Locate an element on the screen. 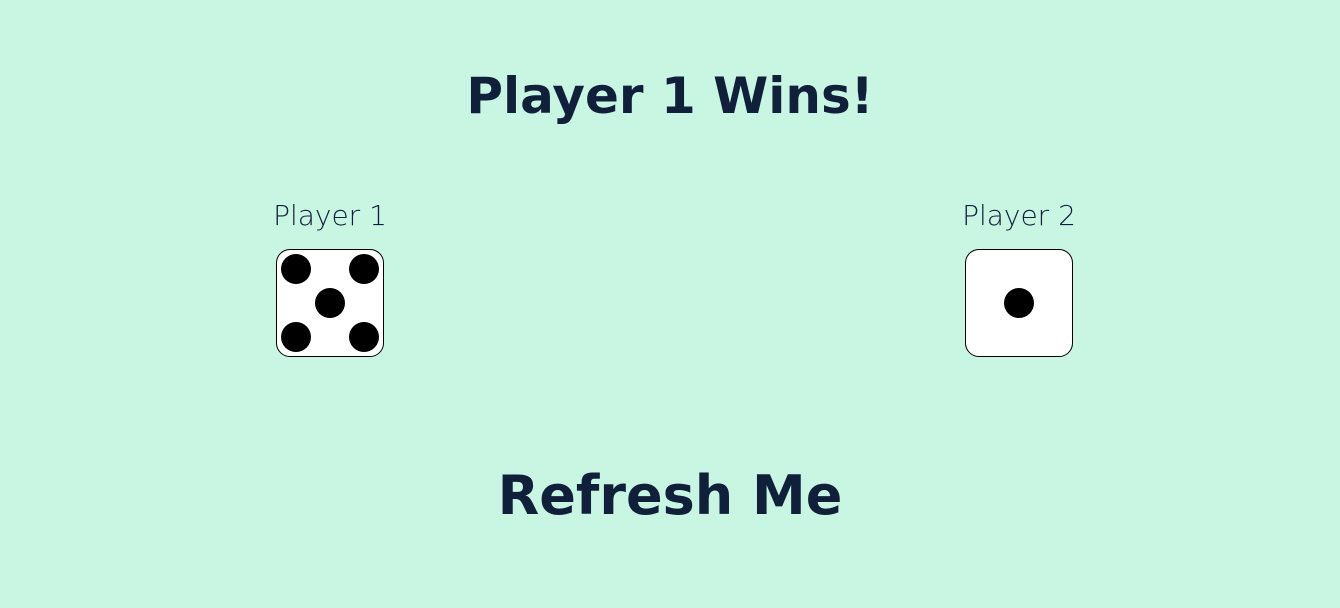 This screenshot has height=608, width=1340. player-2-die is located at coordinates (1019, 303).